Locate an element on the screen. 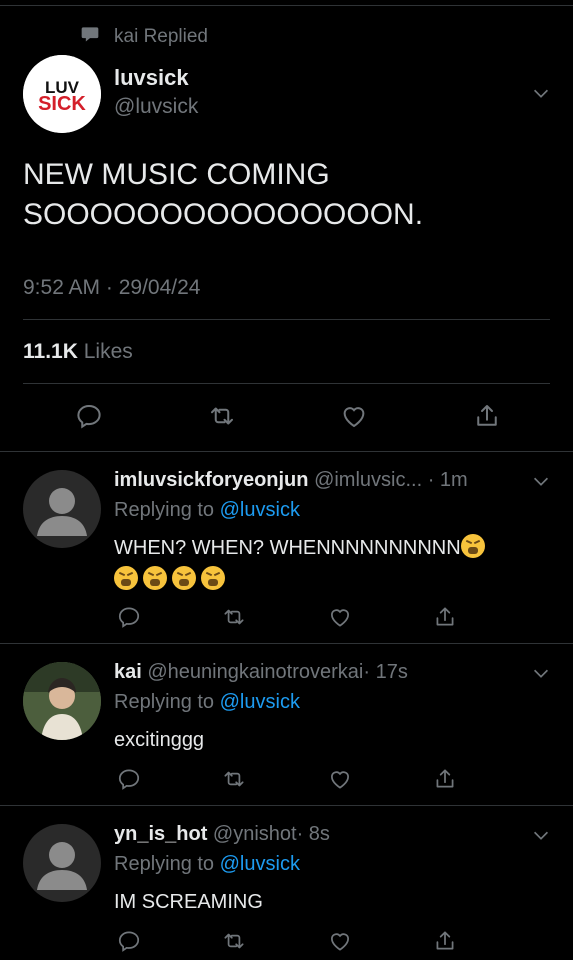 Image resolution: width=573 pixels, height=960 pixels. reply-text: WHEN? WHEN? WHENNNNNNNNNN is located at coordinates (329, 564).